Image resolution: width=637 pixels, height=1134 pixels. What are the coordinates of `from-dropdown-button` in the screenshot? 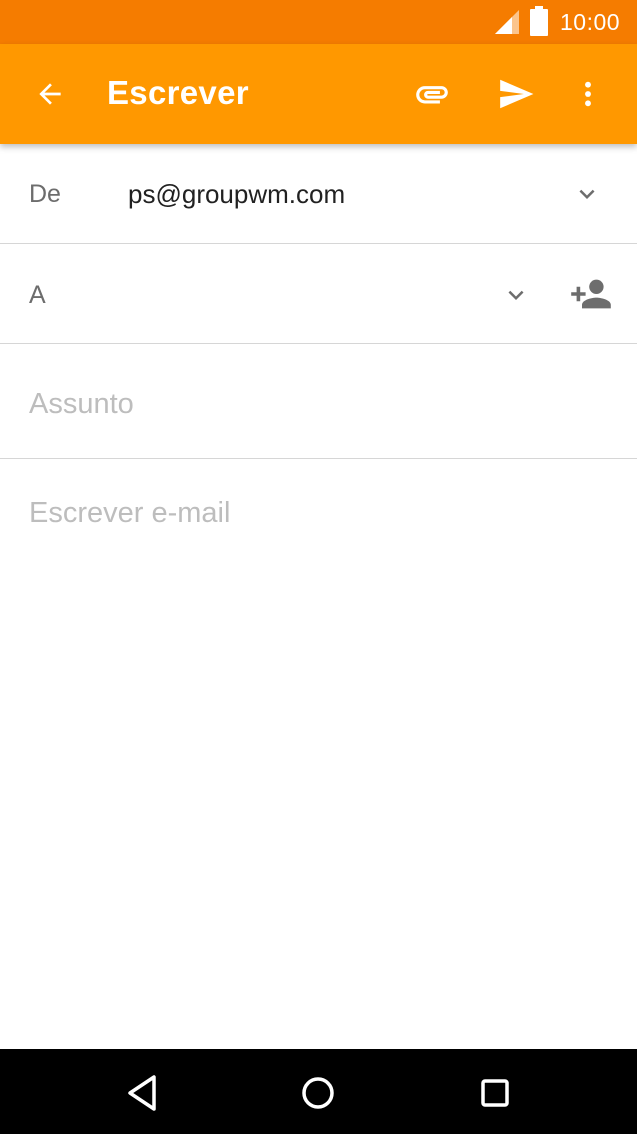 It's located at (587, 194).